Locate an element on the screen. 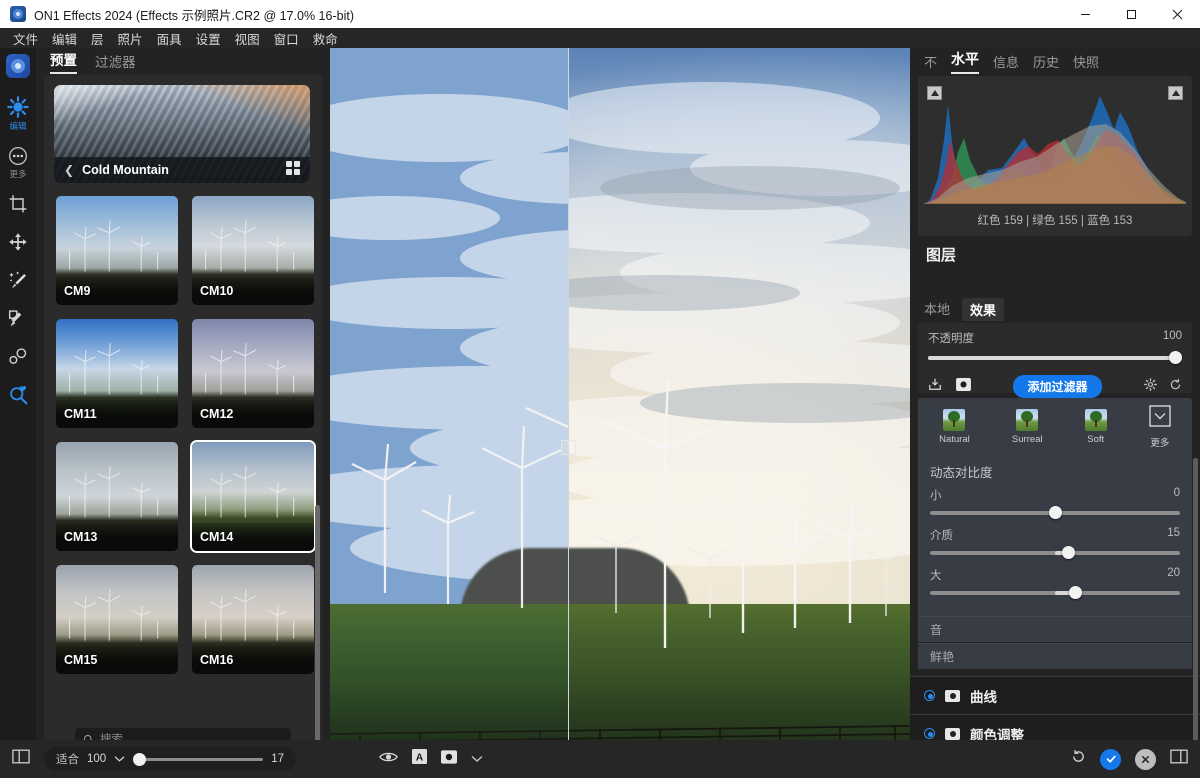 The image size is (1200, 778). dc-large-slider is located at coordinates (1055, 593).